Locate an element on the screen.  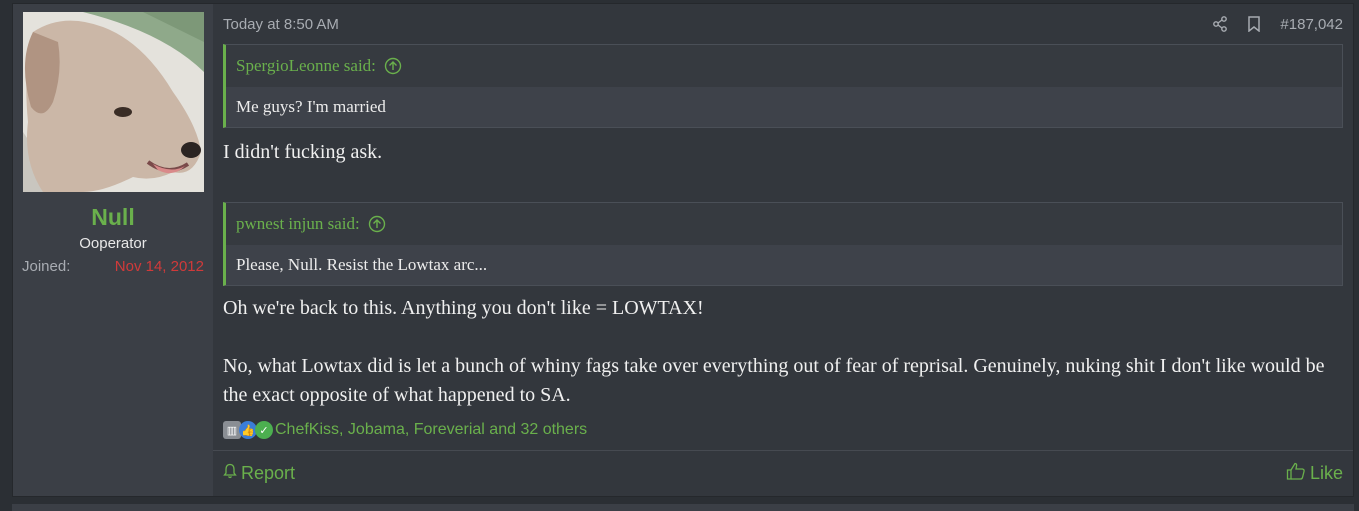
next-post-edge is located at coordinates (683, 507).